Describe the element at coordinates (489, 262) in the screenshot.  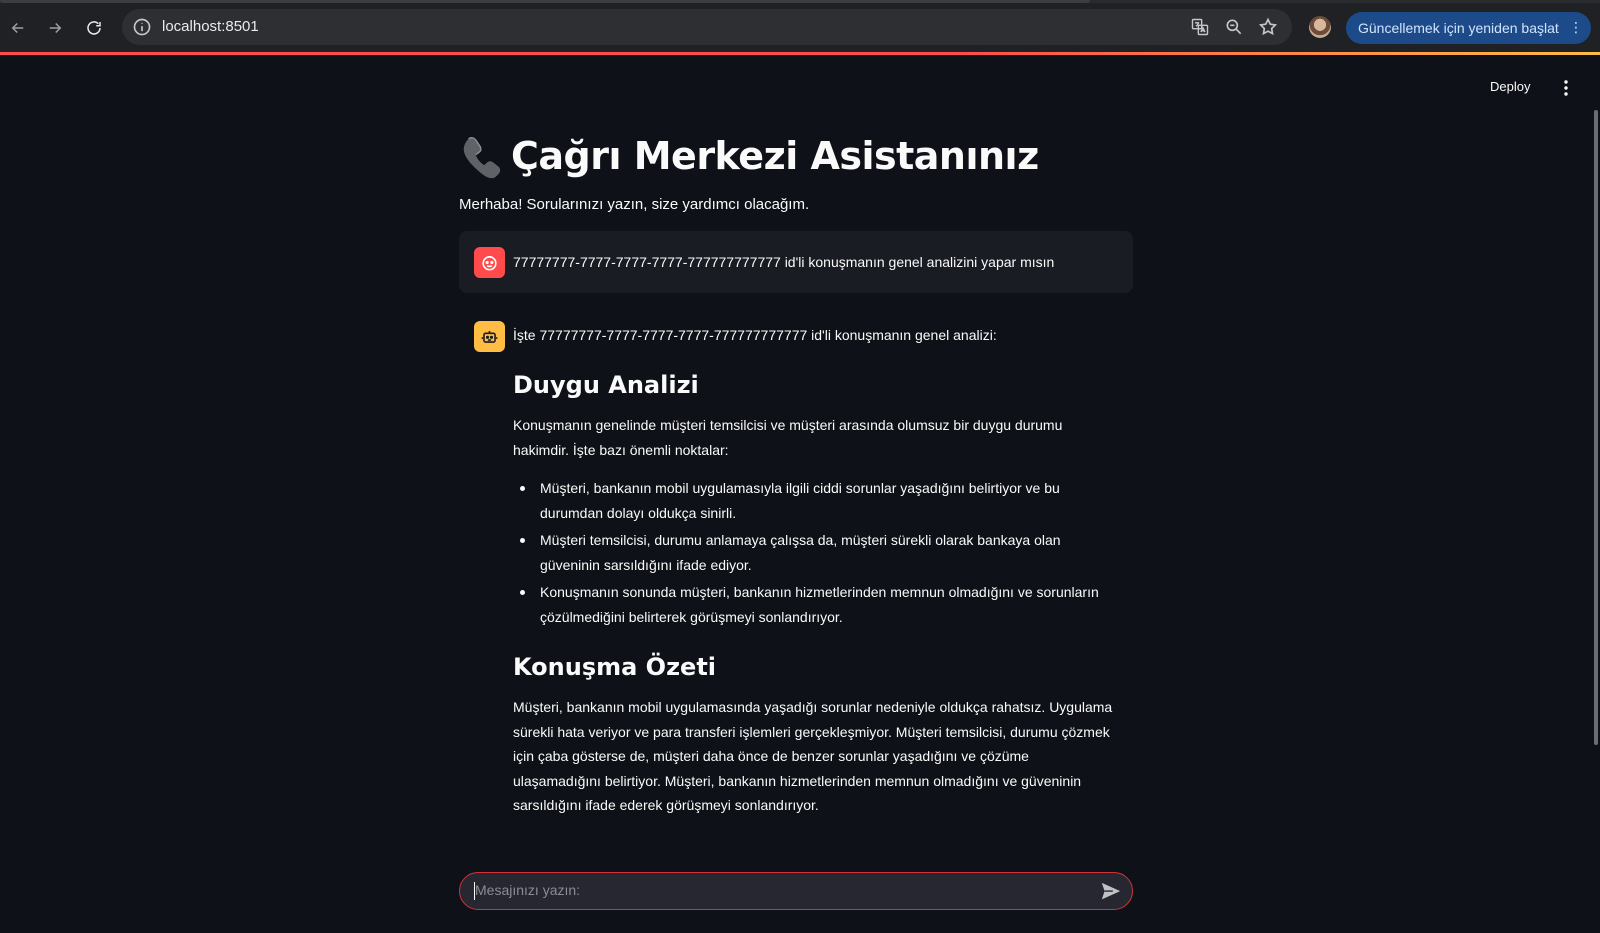
I see `face-icon` at that location.